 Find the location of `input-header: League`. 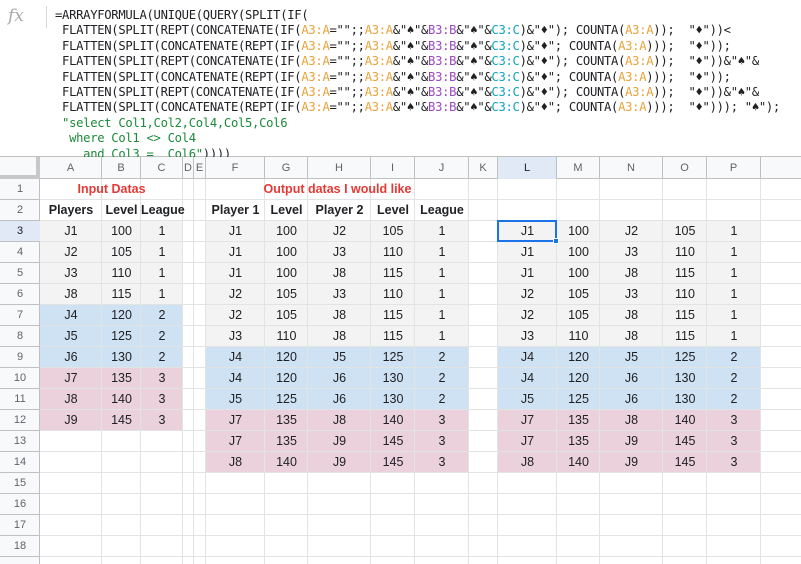

input-header: League is located at coordinates (163, 210).